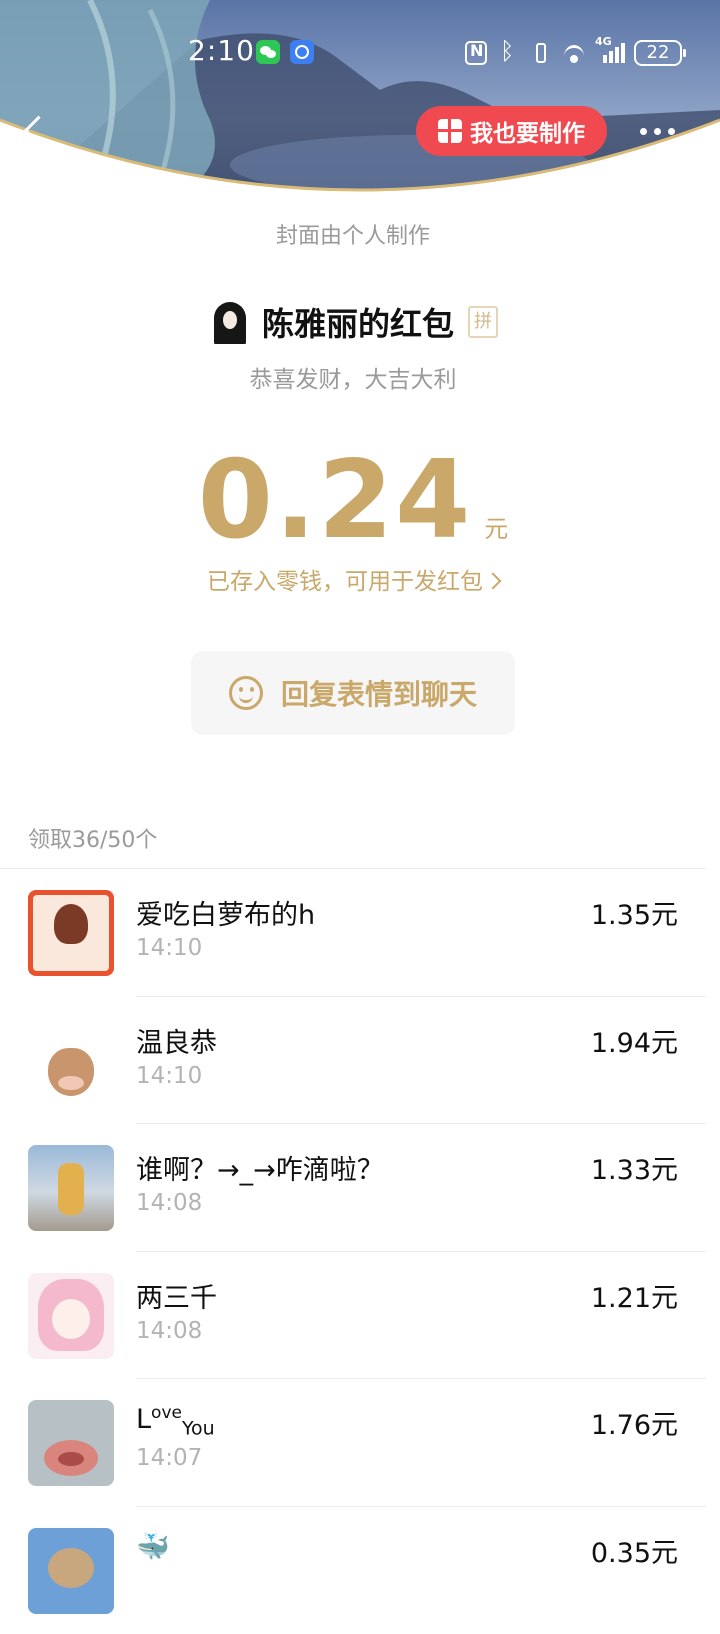  What do you see at coordinates (35, 130) in the screenshot?
I see `back-icon` at bounding box center [35, 130].